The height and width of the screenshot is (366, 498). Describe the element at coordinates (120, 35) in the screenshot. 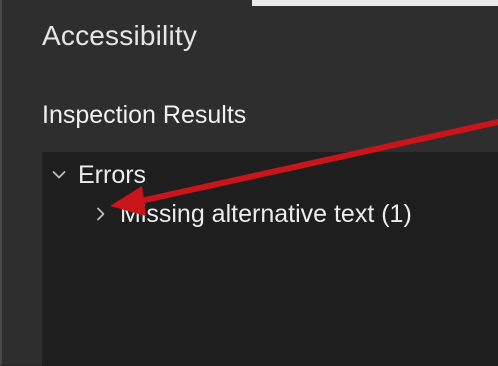

I see `panel-title: Accessibility` at that location.